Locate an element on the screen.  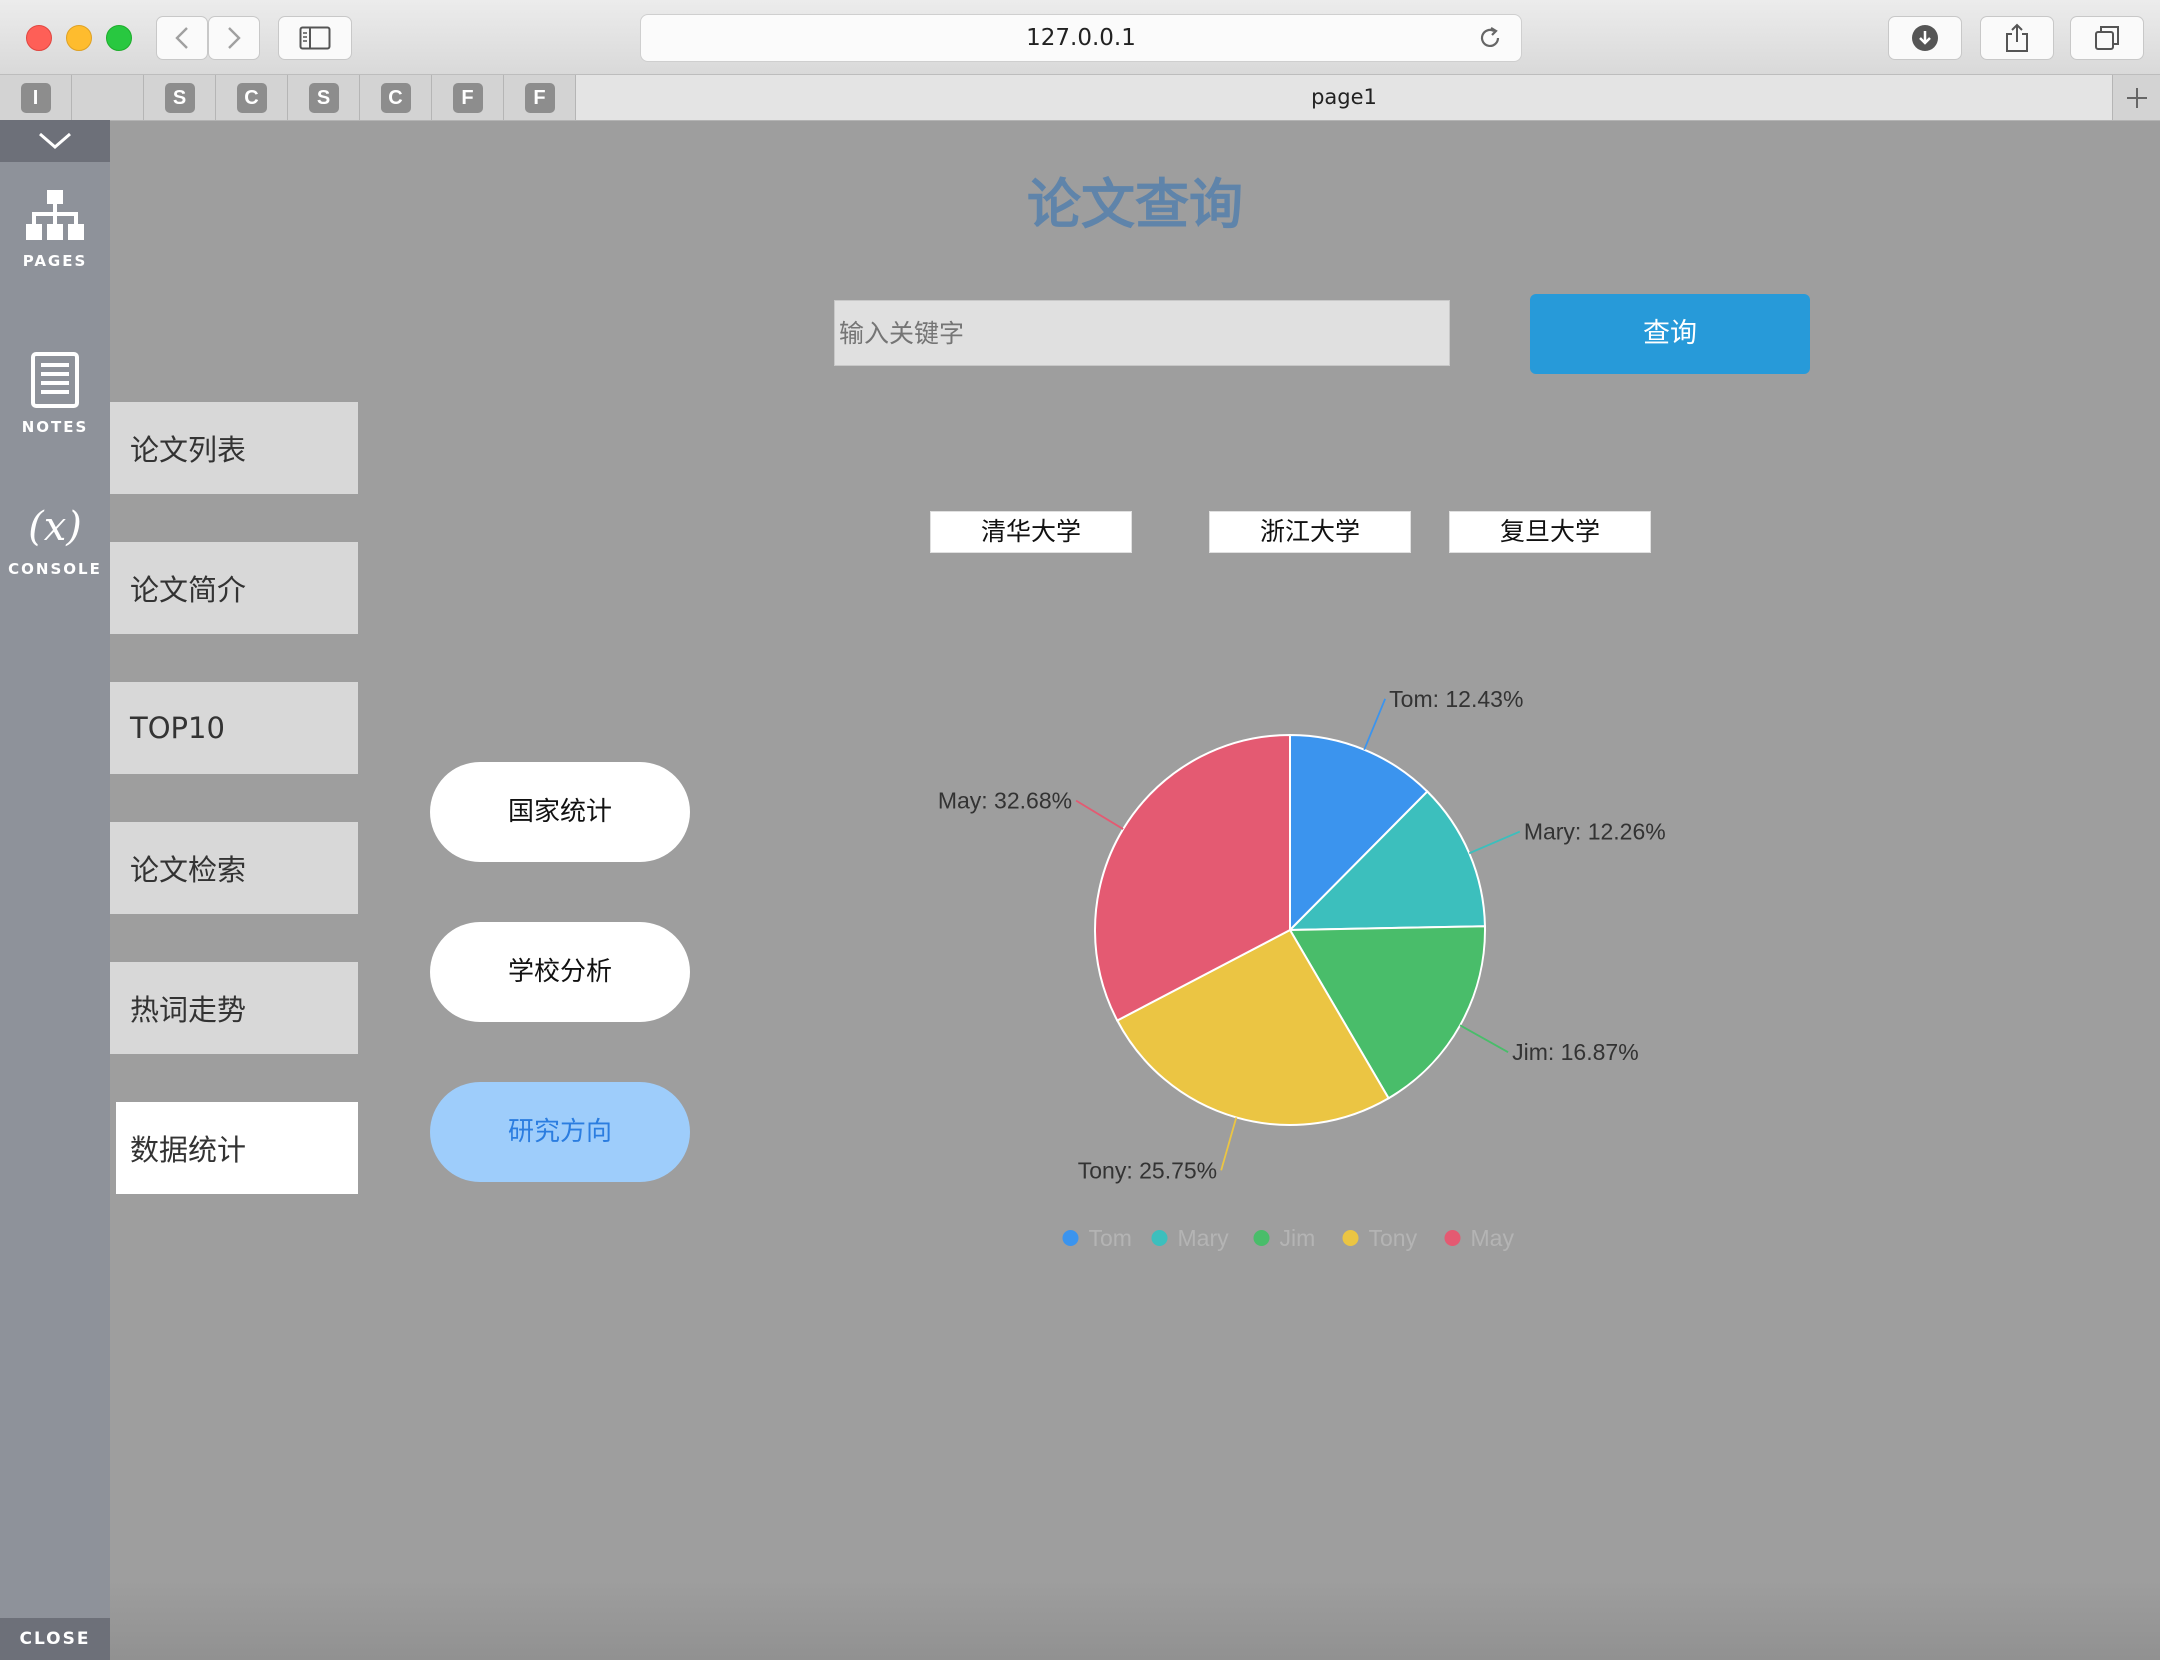
share-button is located at coordinates (2017, 38).